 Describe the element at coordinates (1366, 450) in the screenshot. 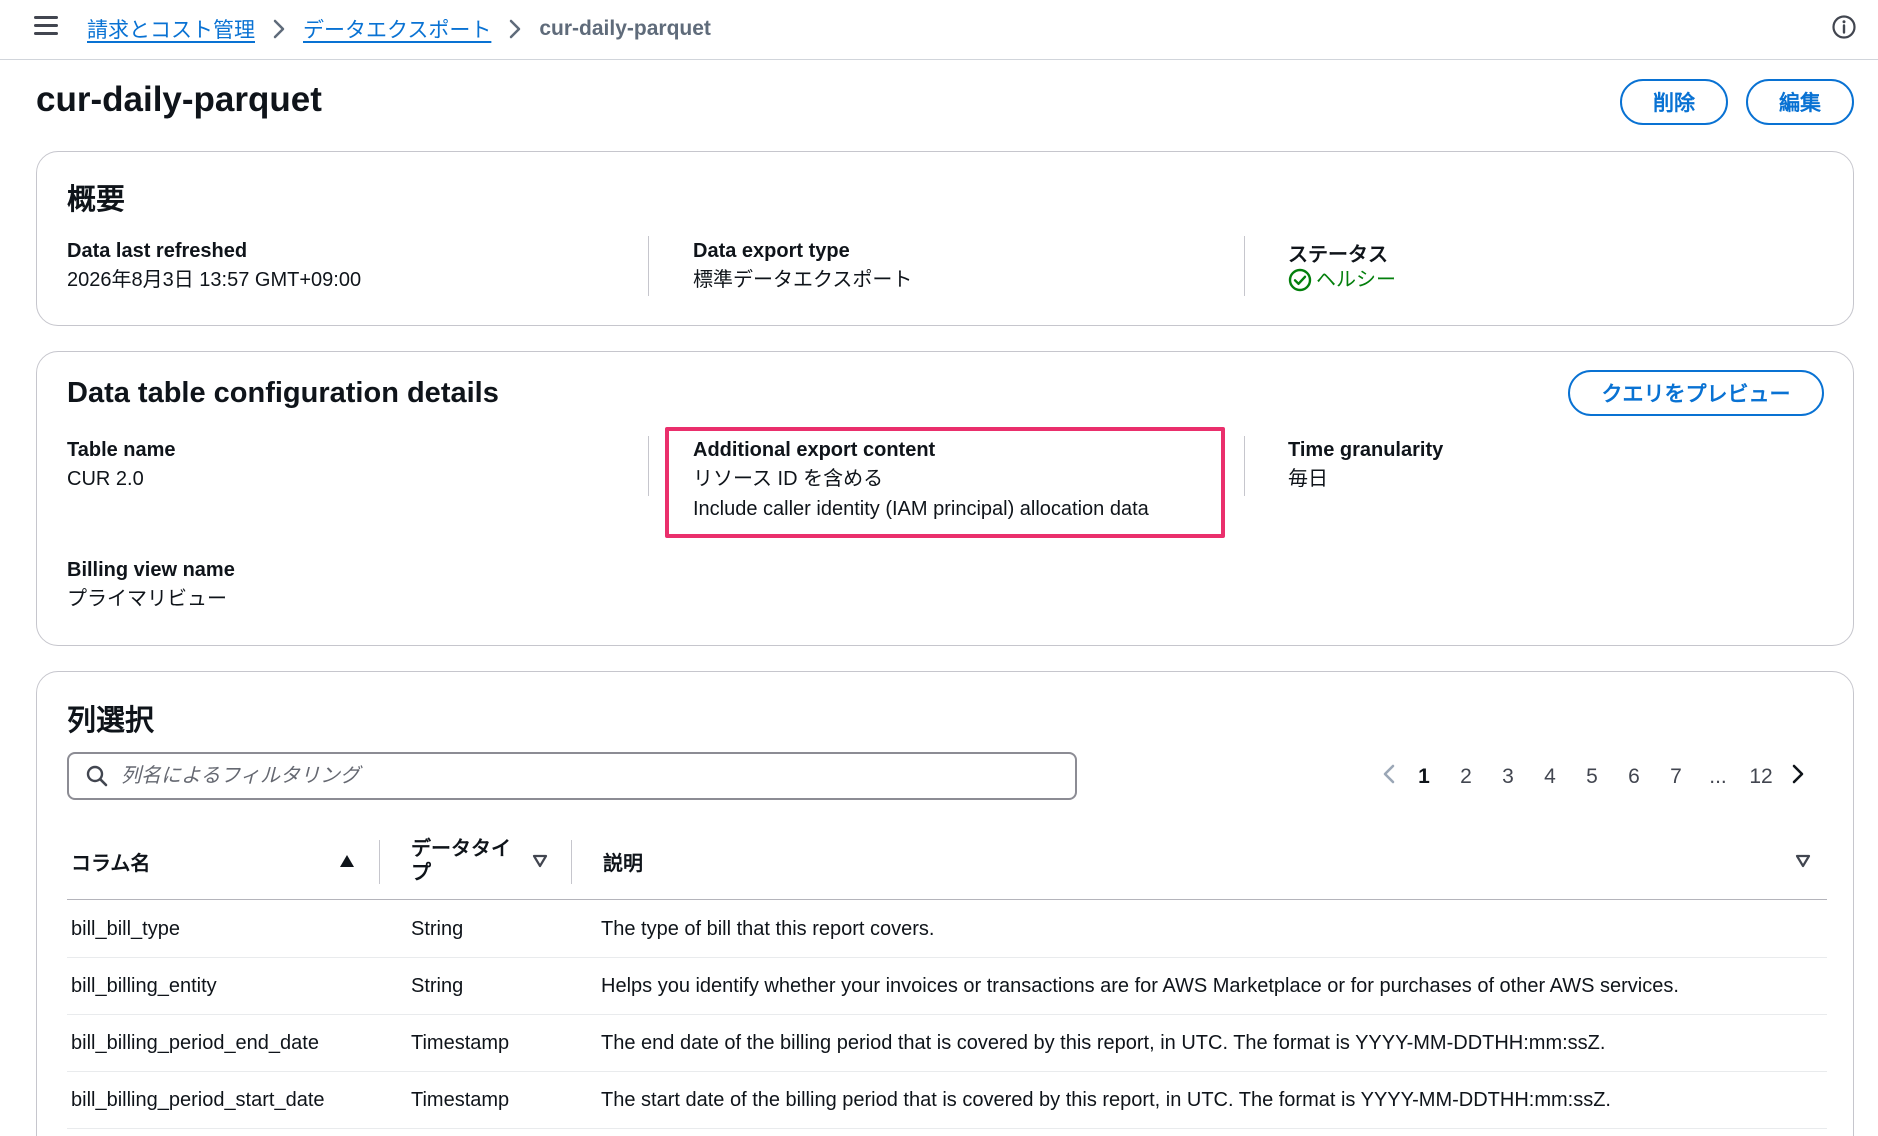

I see `time-granularity-label: Time granularity` at that location.